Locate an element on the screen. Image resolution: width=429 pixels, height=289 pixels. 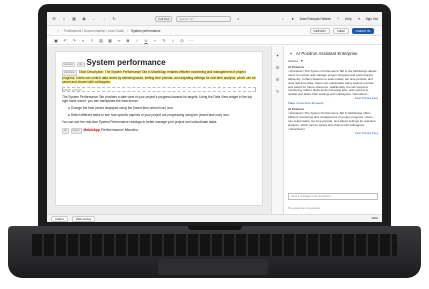
back-icon: ← is located at coordinates (94, 19).